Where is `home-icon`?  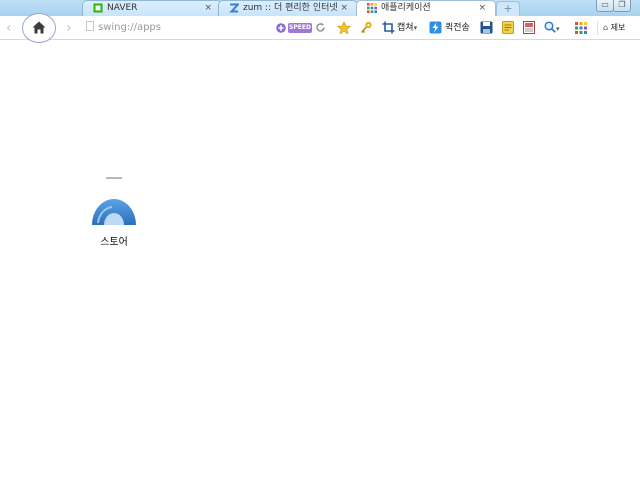
home-icon is located at coordinates (39, 27).